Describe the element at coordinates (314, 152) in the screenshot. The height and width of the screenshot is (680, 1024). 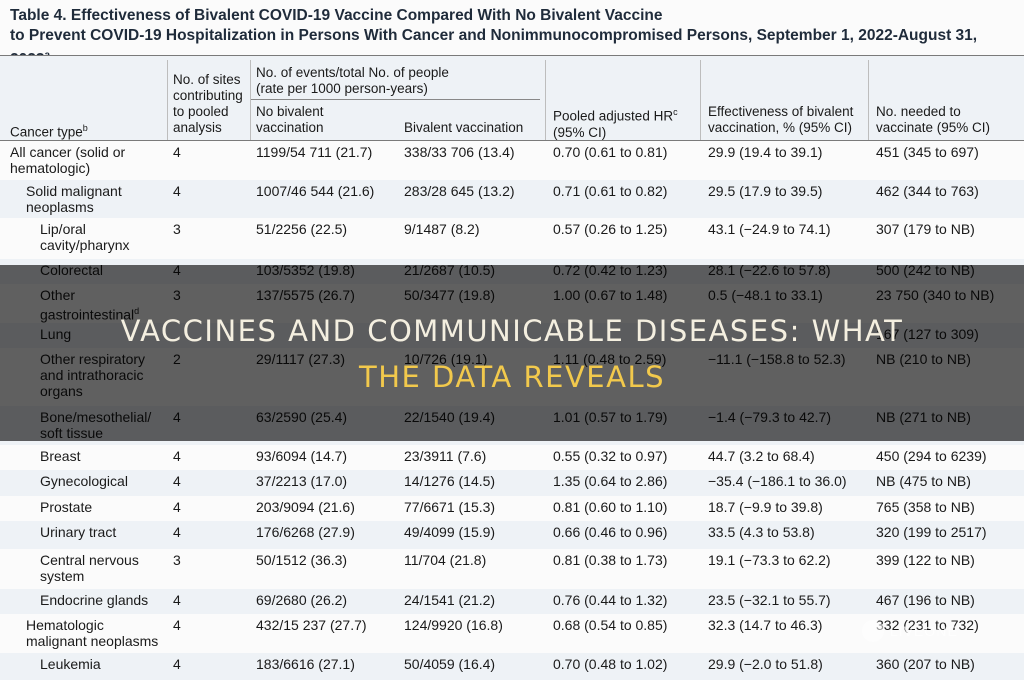
I see `cell-no-bivalent: 1199/54 711 (21.7)` at that location.